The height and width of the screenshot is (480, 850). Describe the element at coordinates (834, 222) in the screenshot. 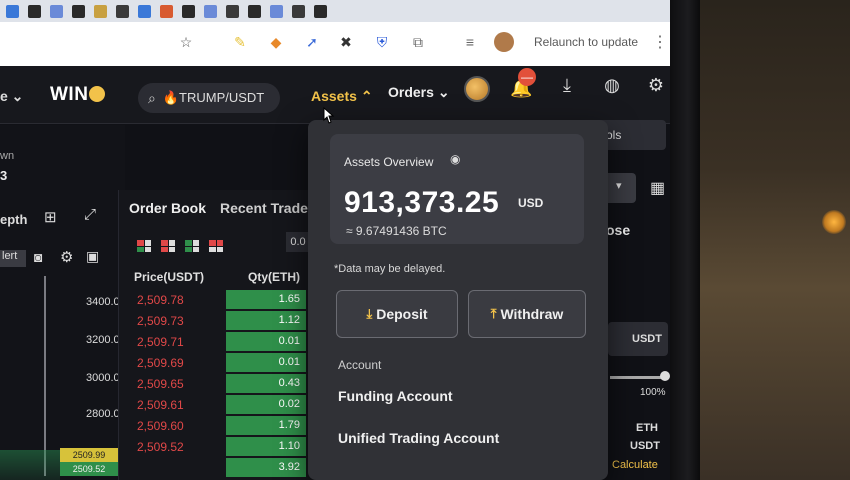

I see `lamp-glow` at that location.